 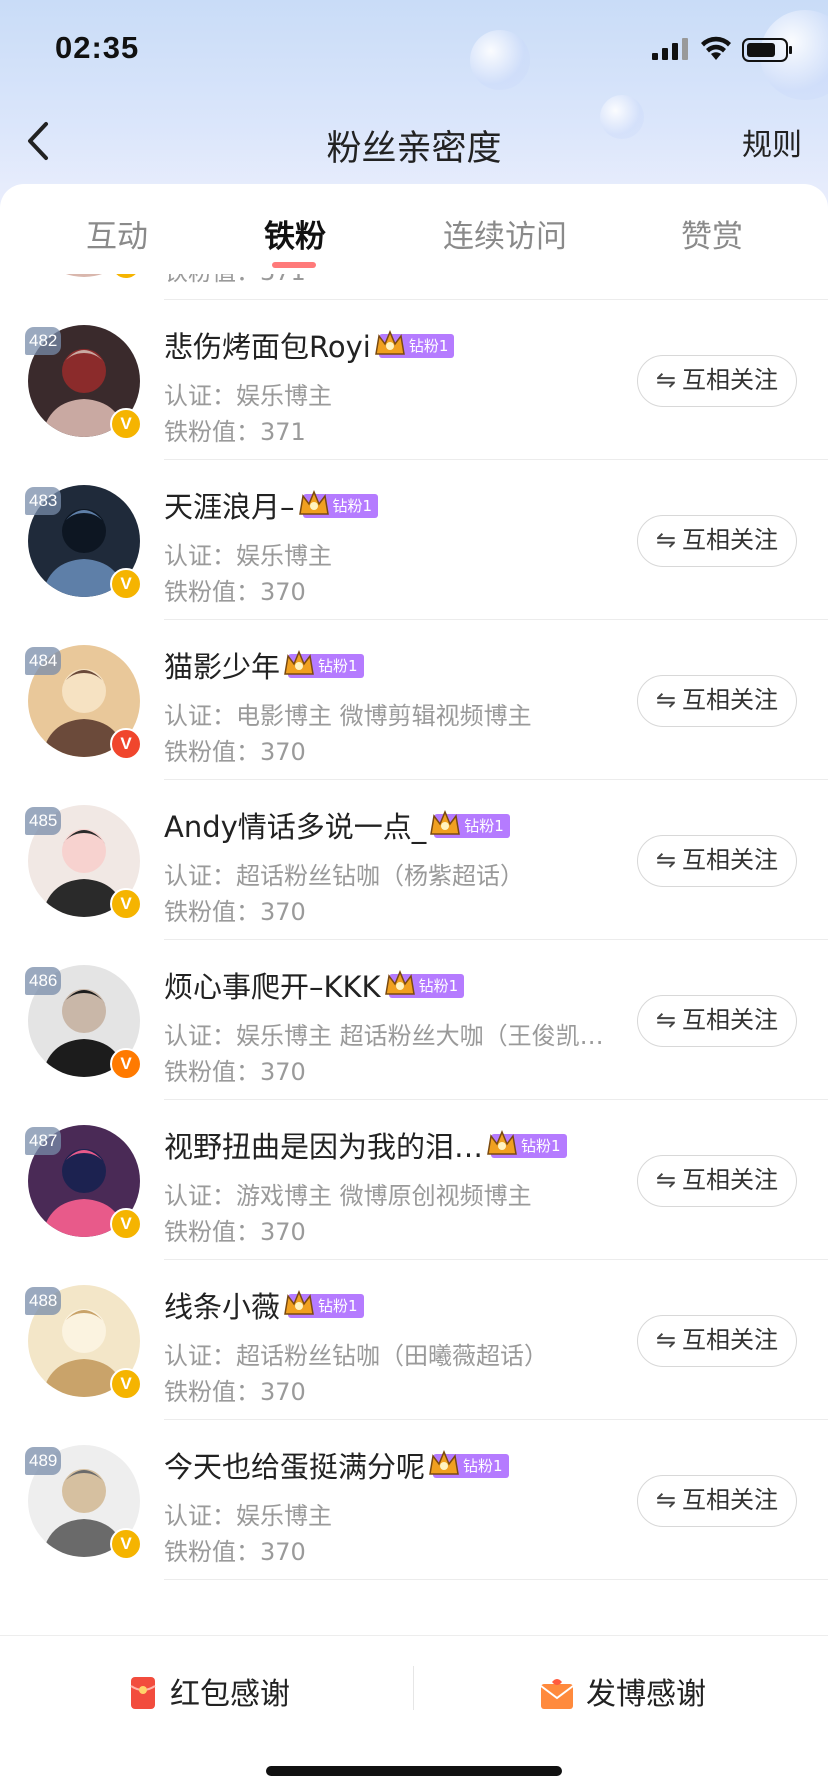 I want to click on username-line: 烦心事爬开–KKK 钻粉1, so click(x=314, y=985).